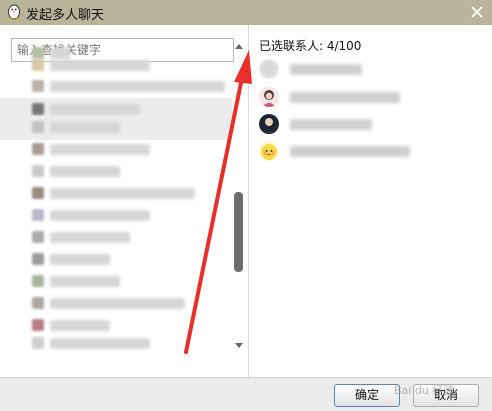  What do you see at coordinates (239, 346) in the screenshot?
I see `scroll-down-arrow-icon` at bounding box center [239, 346].